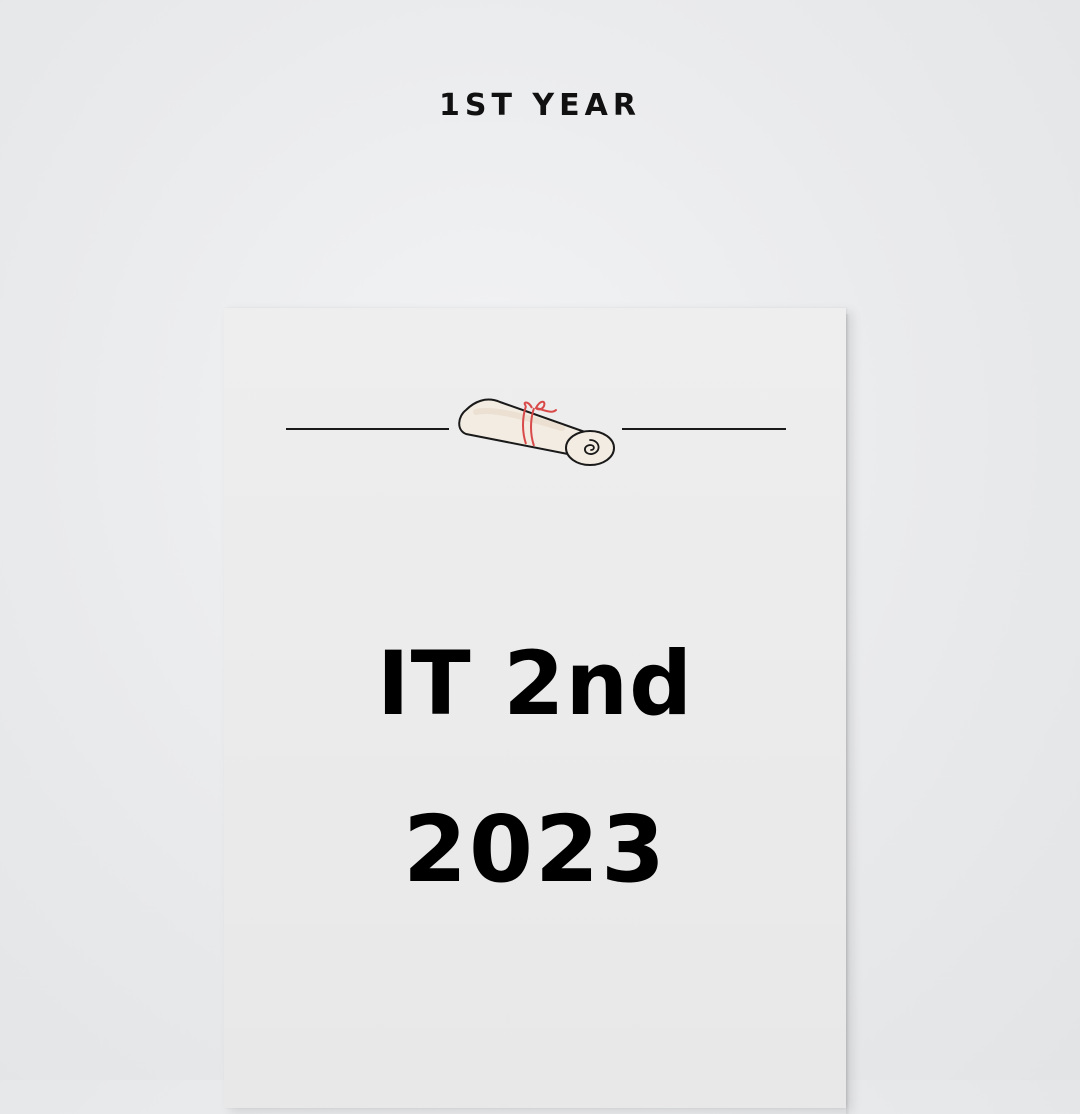 The width and height of the screenshot is (1080, 1114). What do you see at coordinates (704, 429) in the screenshot?
I see `divider-right` at bounding box center [704, 429].